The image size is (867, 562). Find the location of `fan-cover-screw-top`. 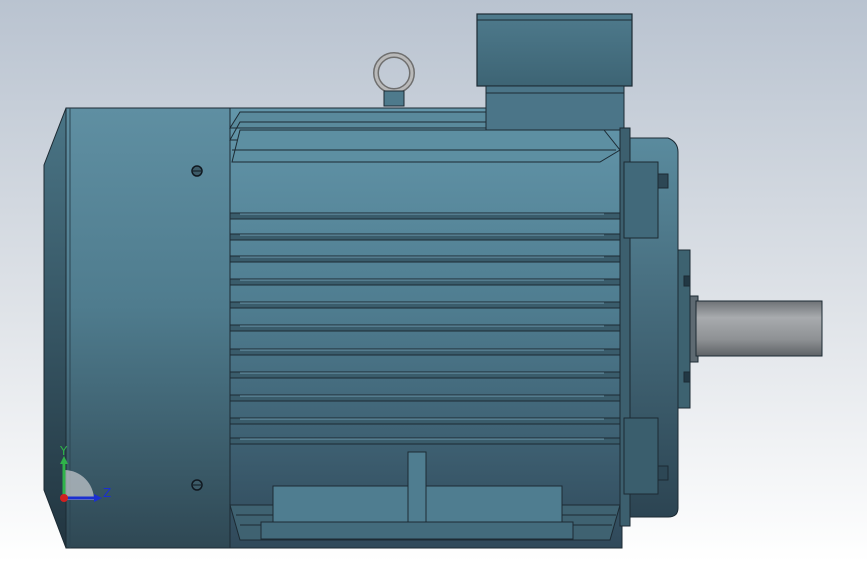

fan-cover-screw-top is located at coordinates (197, 171).